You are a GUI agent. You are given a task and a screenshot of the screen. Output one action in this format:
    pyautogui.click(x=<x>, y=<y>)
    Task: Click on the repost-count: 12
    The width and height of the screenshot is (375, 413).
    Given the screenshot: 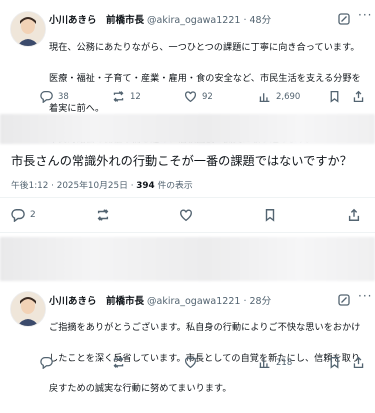 What is the action you would take?
    pyautogui.click(x=135, y=96)
    